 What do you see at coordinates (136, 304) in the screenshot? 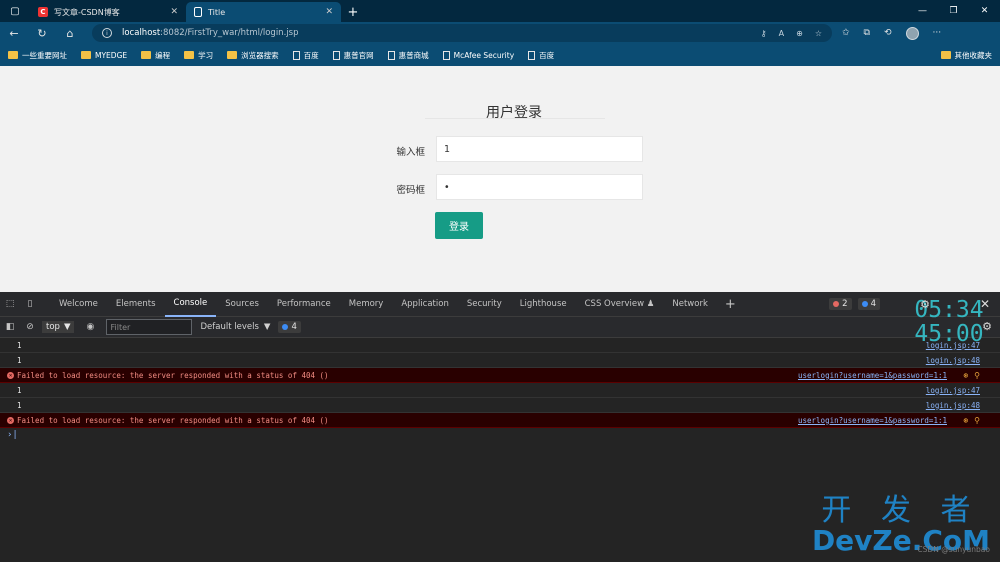
I see `tab-elements: Elements` at bounding box center [136, 304].